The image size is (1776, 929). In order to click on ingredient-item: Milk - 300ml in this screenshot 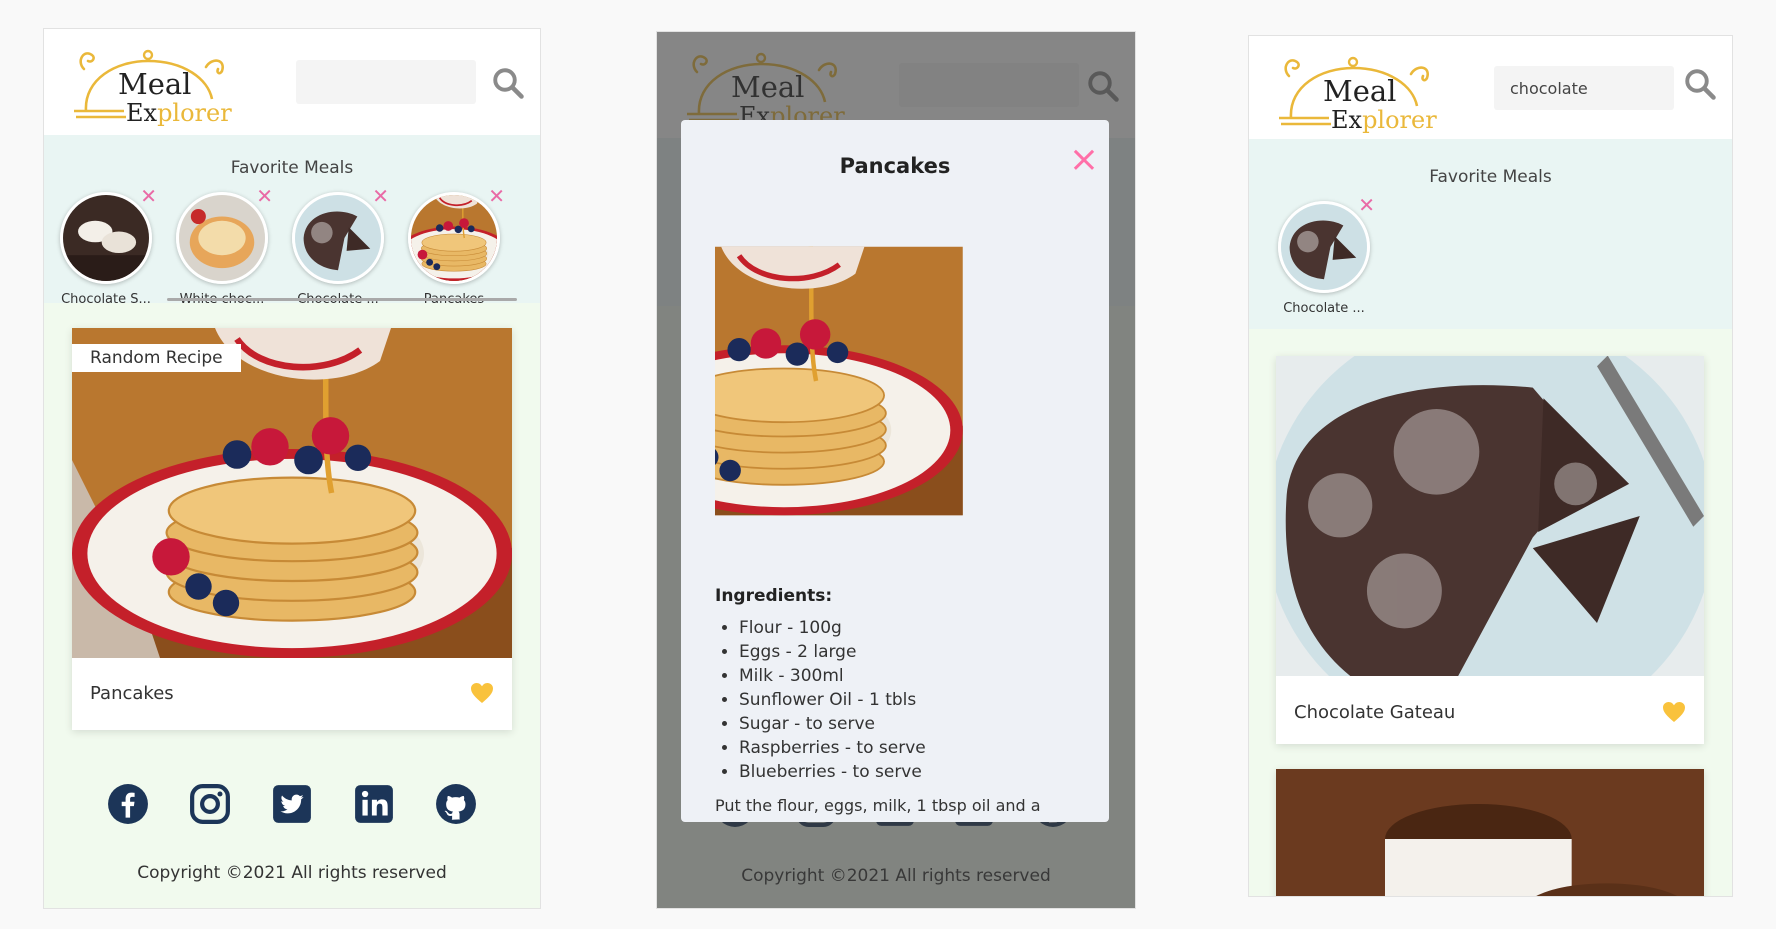, I will do `click(832, 676)`.